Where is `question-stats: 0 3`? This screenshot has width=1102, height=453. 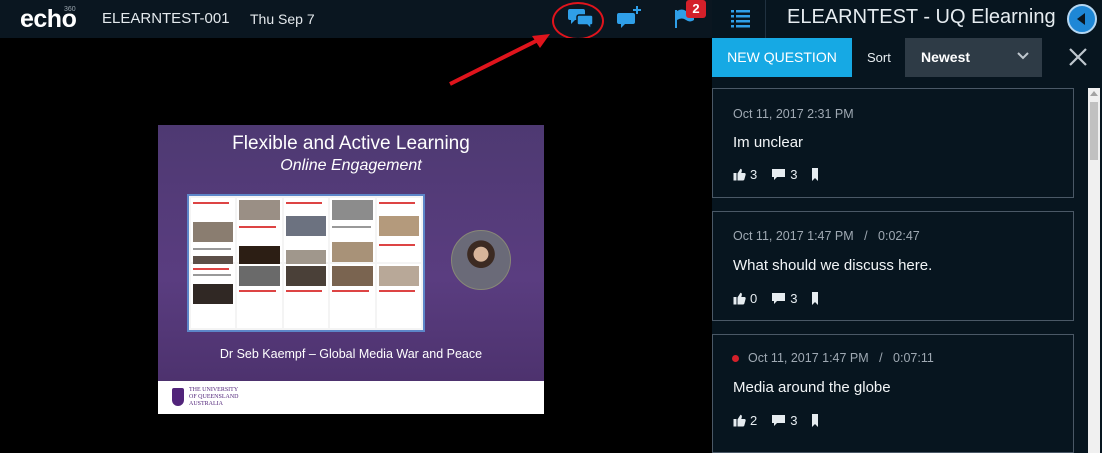
question-stats: 0 3 is located at coordinates (785, 298).